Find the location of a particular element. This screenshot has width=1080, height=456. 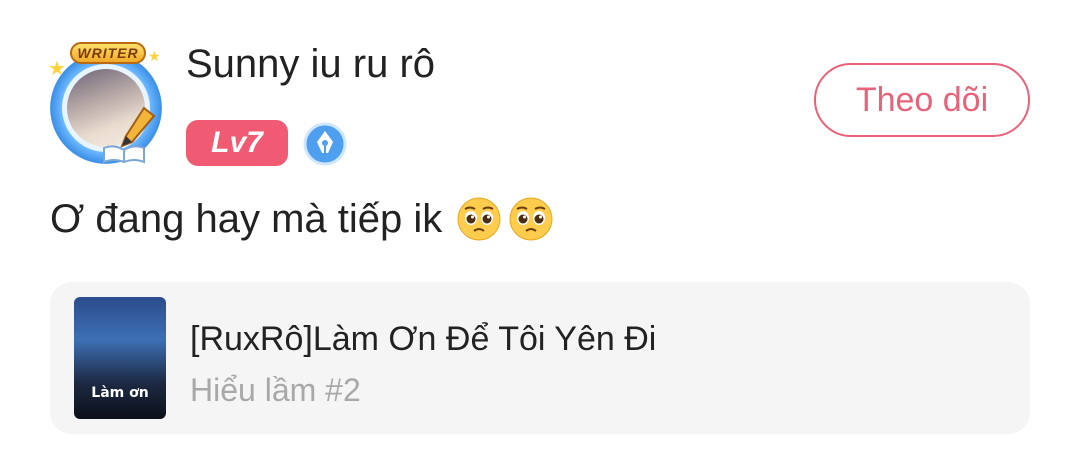

follow-button: Theo dõi is located at coordinates (922, 100).